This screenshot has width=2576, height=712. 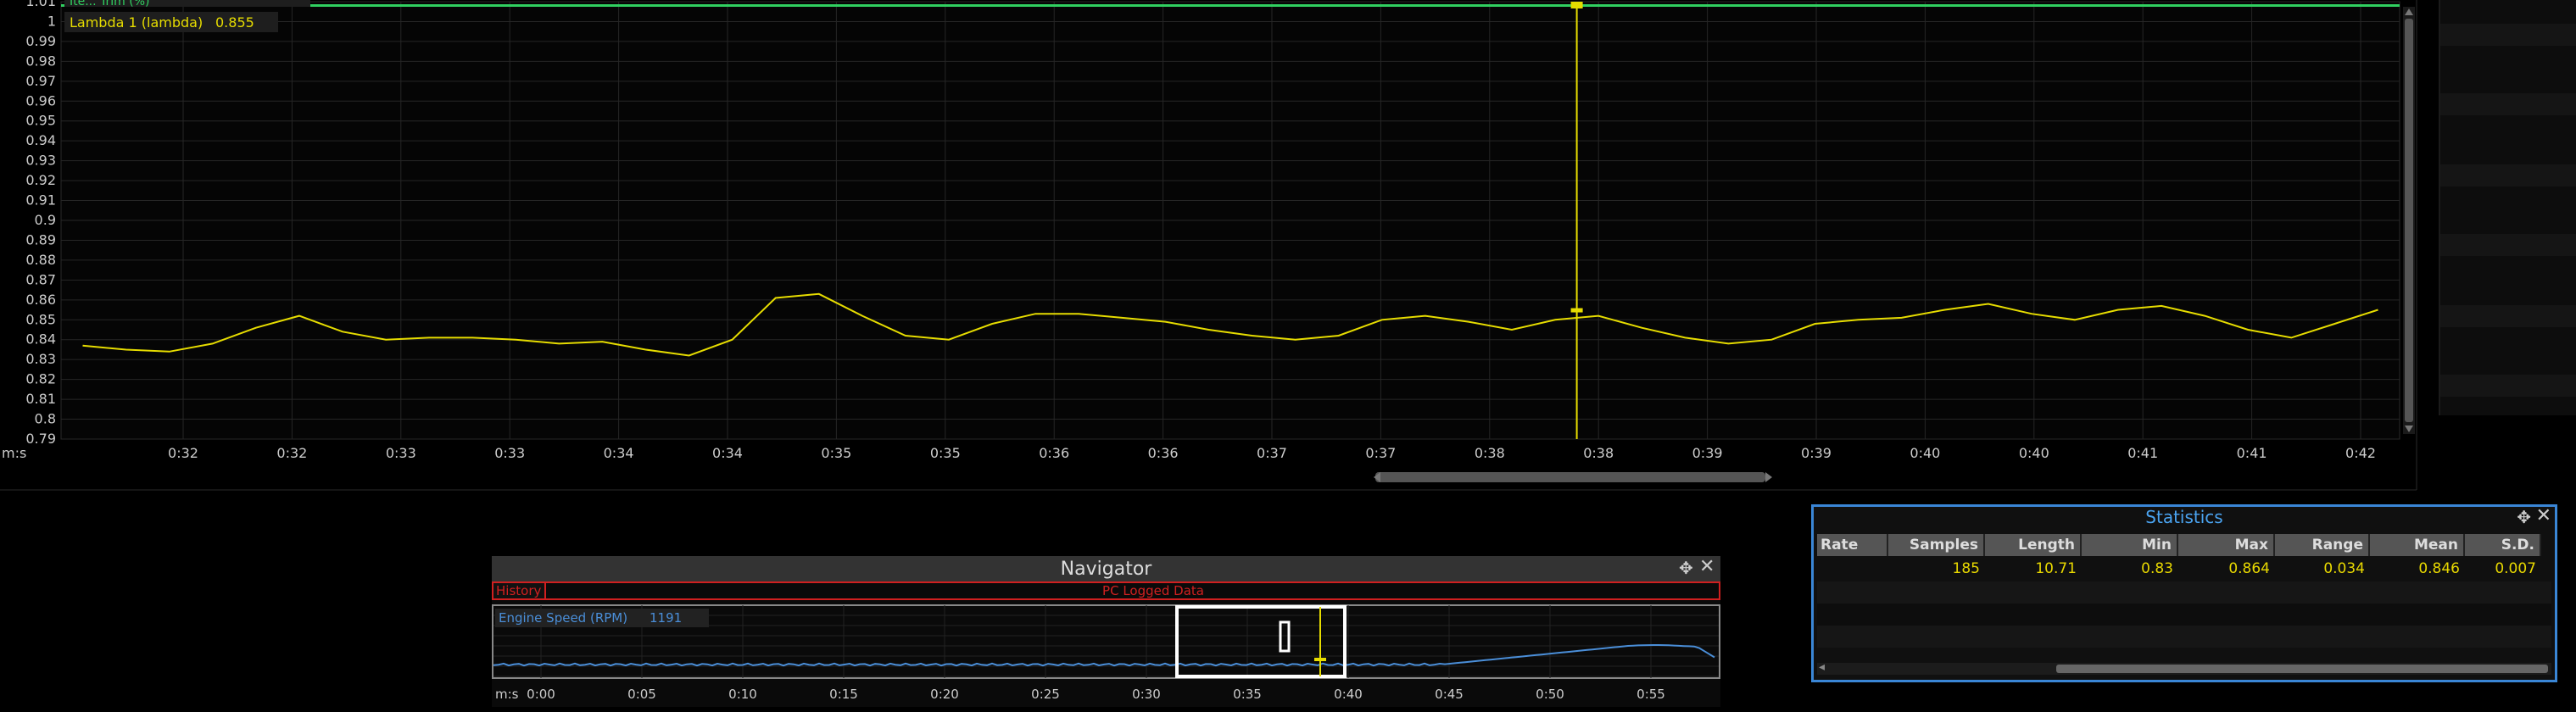 I want to click on side-panel, so click(x=2507, y=207).